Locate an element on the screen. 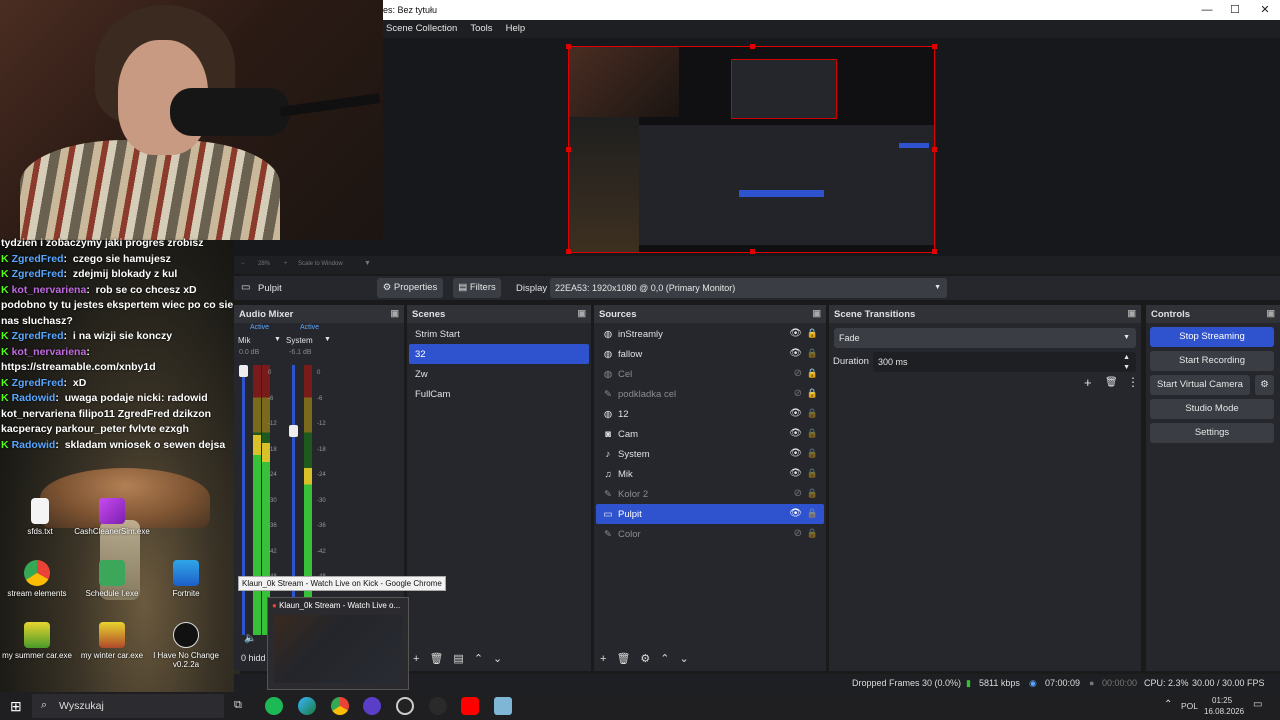 The image size is (1280, 720). desktop-icon-sfds: sfds.txt is located at coordinates (40, 517).